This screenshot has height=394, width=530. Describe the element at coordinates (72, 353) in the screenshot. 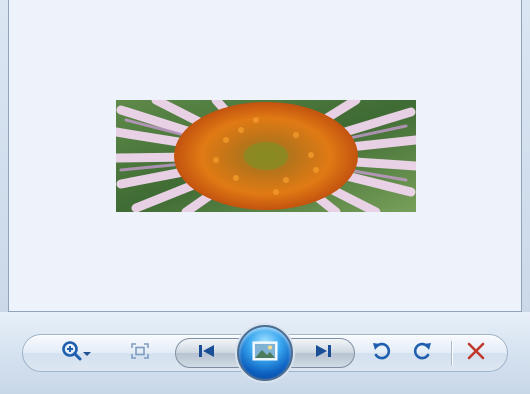

I see `zoom-in-icon` at that location.